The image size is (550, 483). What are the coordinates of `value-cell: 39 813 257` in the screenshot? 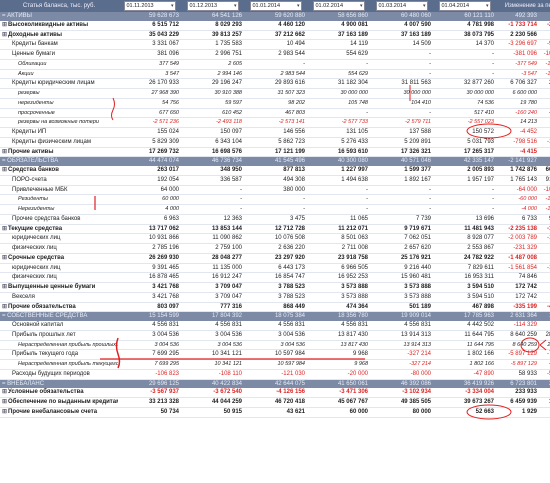 It's located at (212, 35).